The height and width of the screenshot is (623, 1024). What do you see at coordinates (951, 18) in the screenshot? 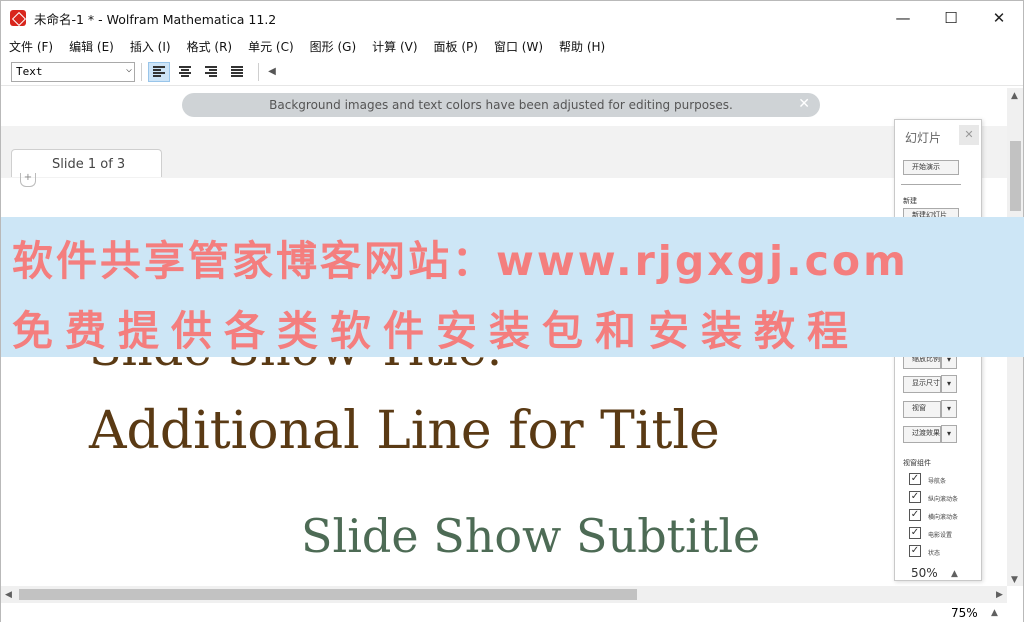
I see `maximize-button: ☐` at bounding box center [951, 18].